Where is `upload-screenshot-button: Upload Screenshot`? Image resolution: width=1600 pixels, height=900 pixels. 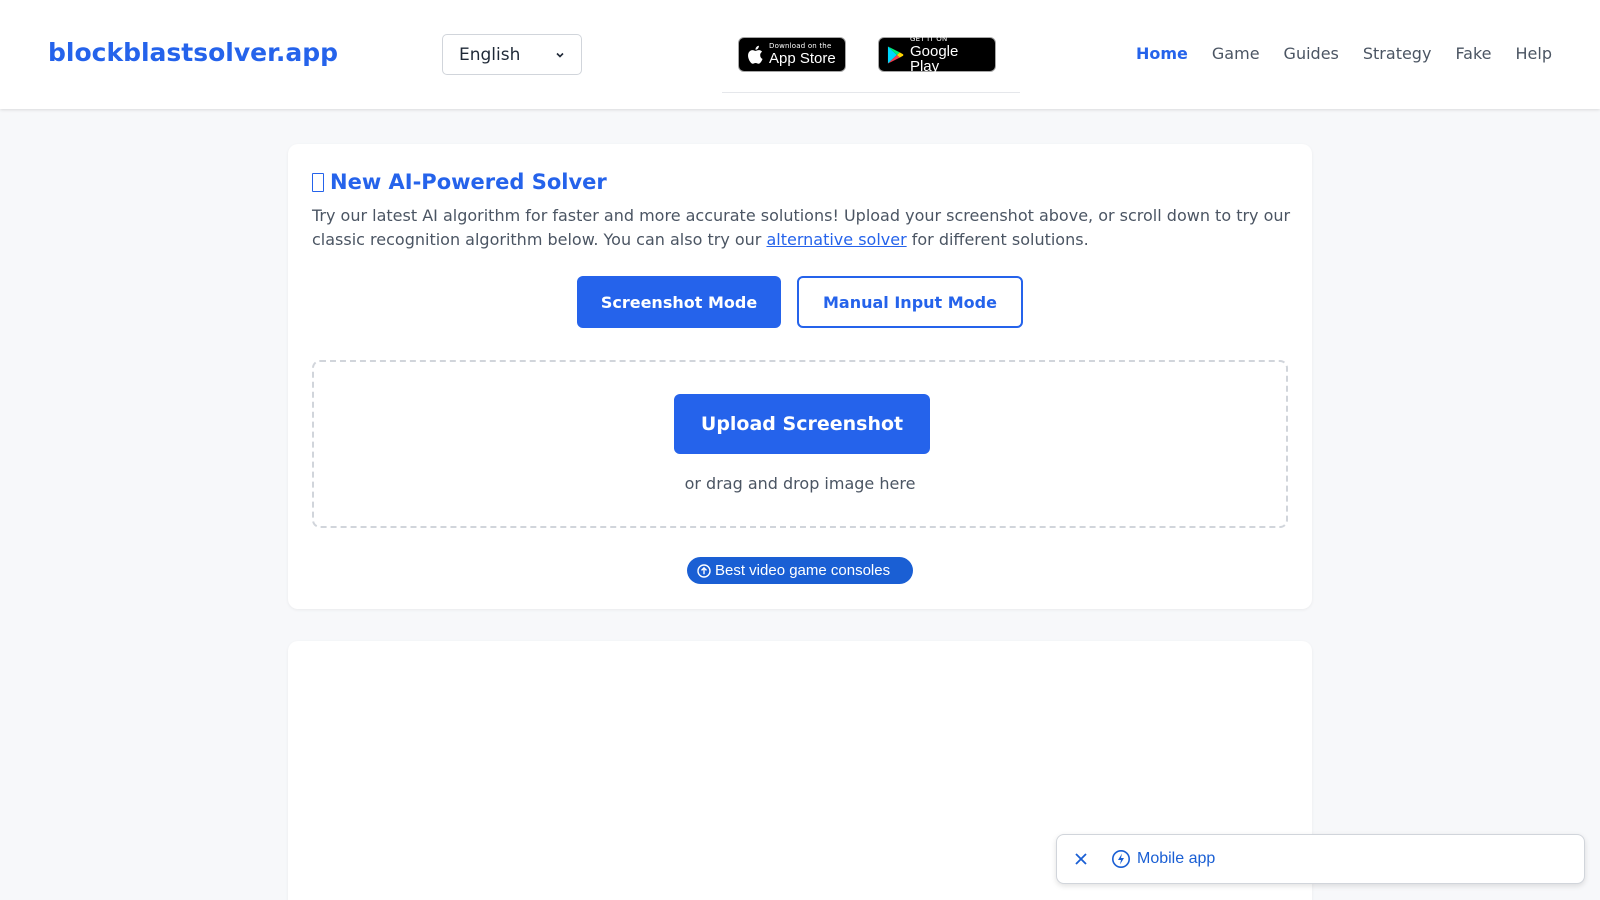
upload-screenshot-button: Upload Screenshot is located at coordinates (802, 424).